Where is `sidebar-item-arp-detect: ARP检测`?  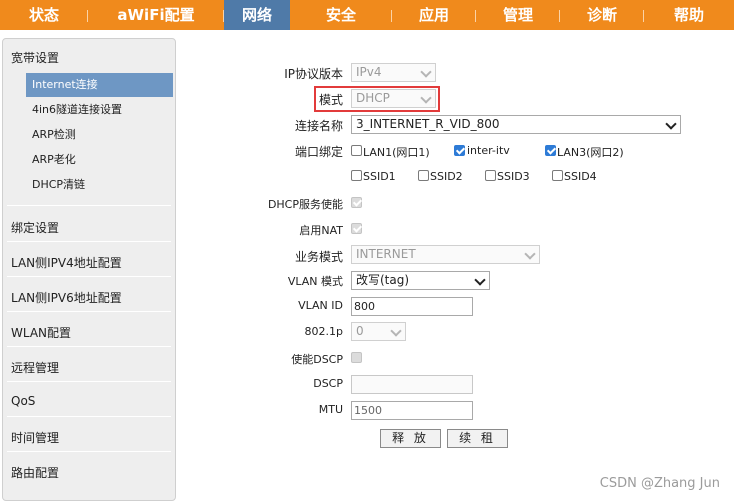 sidebar-item-arp-detect: ARP检测 is located at coordinates (99, 135).